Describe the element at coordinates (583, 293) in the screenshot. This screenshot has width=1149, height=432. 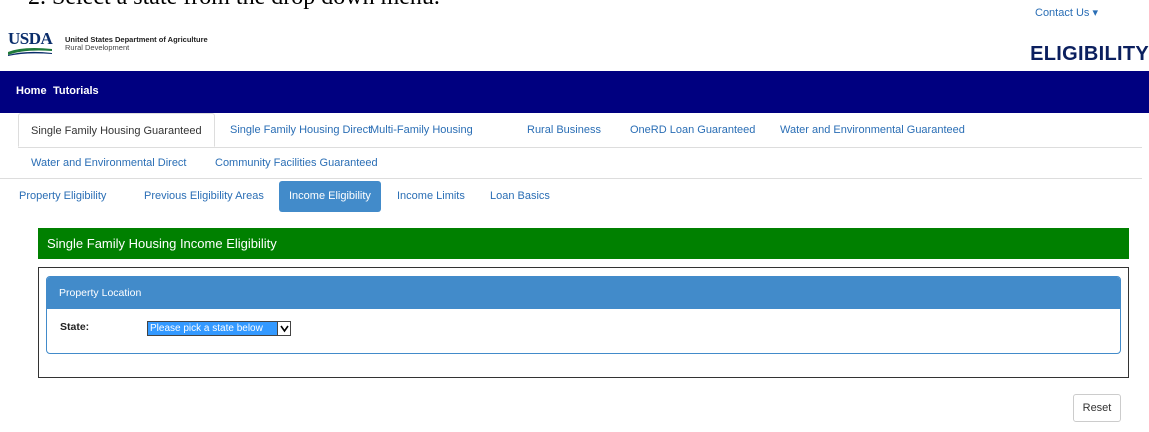
I see `panel-heading: Property Location` at that location.